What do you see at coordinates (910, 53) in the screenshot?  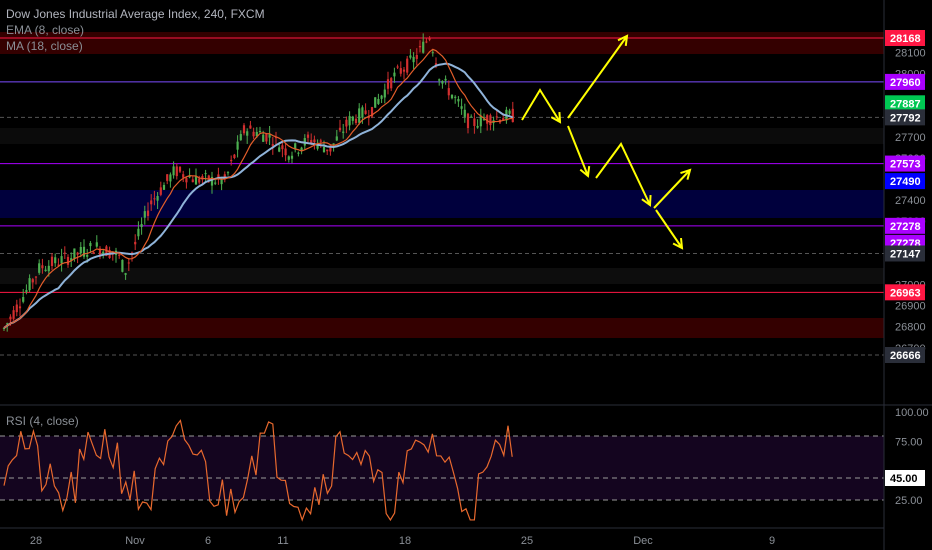 I see `price-tick-label: 28100` at bounding box center [910, 53].